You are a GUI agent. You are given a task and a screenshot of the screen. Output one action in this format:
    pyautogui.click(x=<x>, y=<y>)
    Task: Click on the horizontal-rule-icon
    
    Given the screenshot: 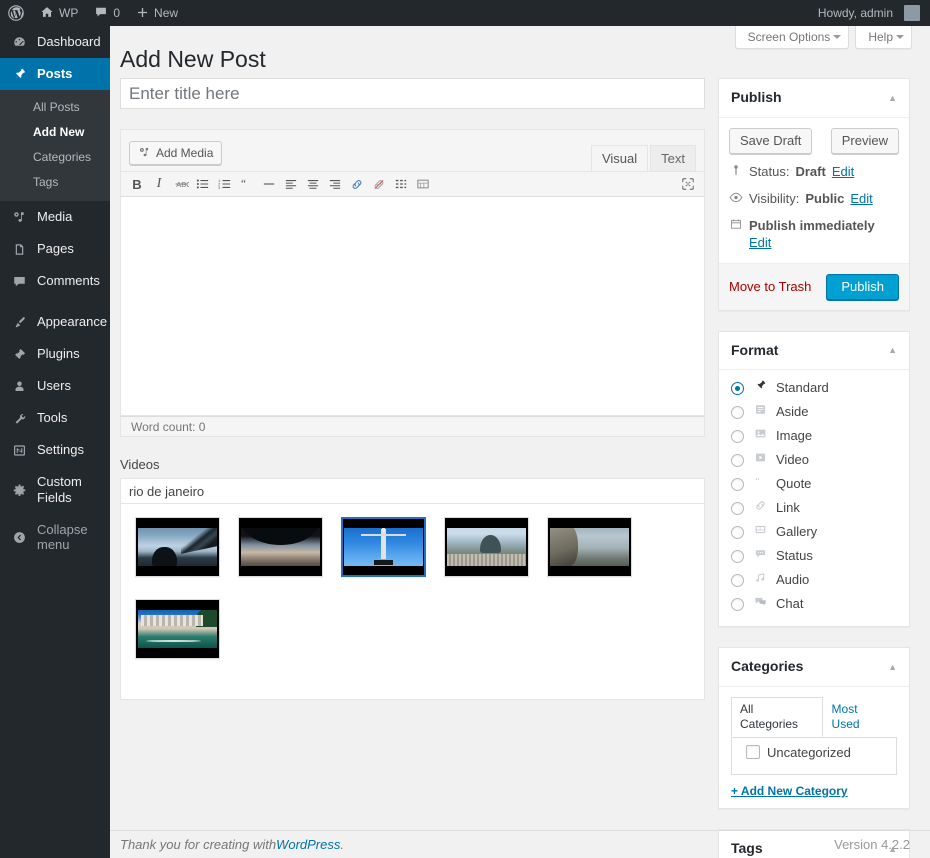 What is the action you would take?
    pyautogui.click(x=269, y=184)
    